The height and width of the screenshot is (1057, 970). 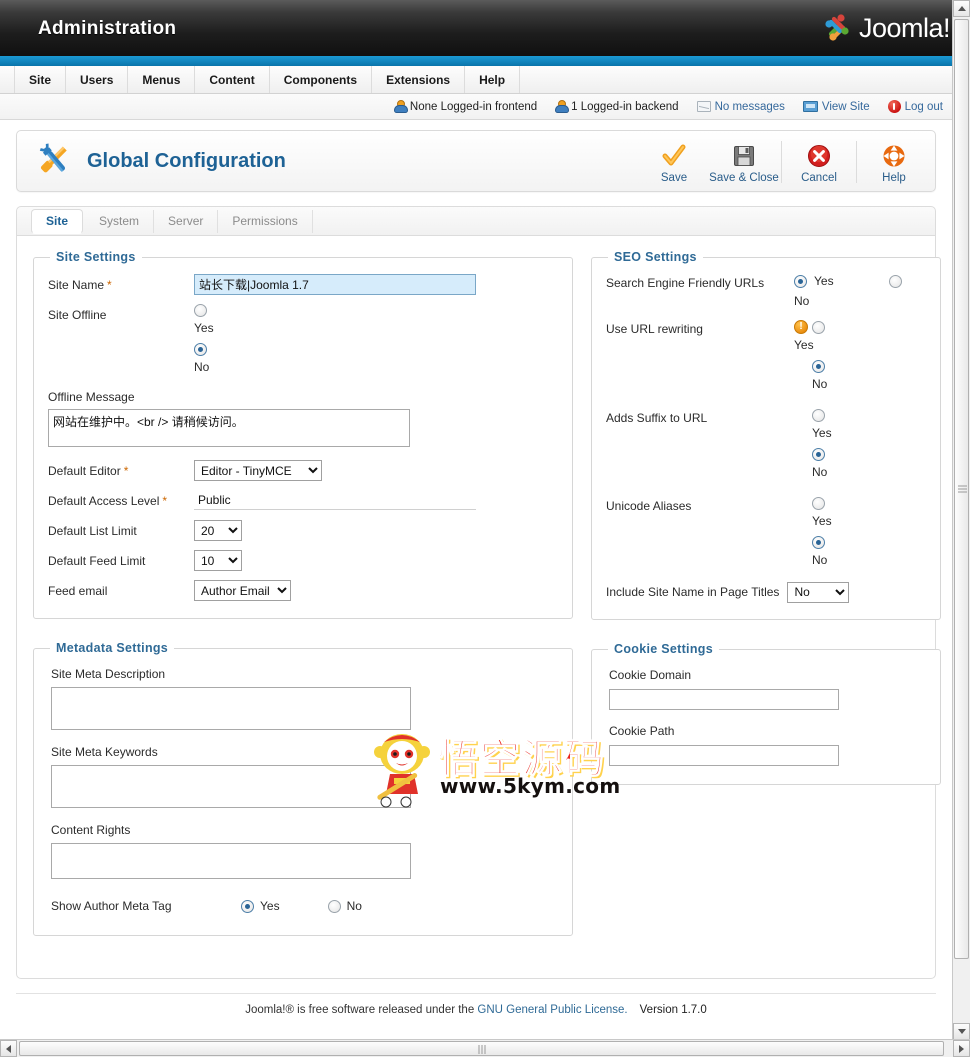 What do you see at coordinates (218, 530) in the screenshot?
I see `default-list-limit-select: 20` at bounding box center [218, 530].